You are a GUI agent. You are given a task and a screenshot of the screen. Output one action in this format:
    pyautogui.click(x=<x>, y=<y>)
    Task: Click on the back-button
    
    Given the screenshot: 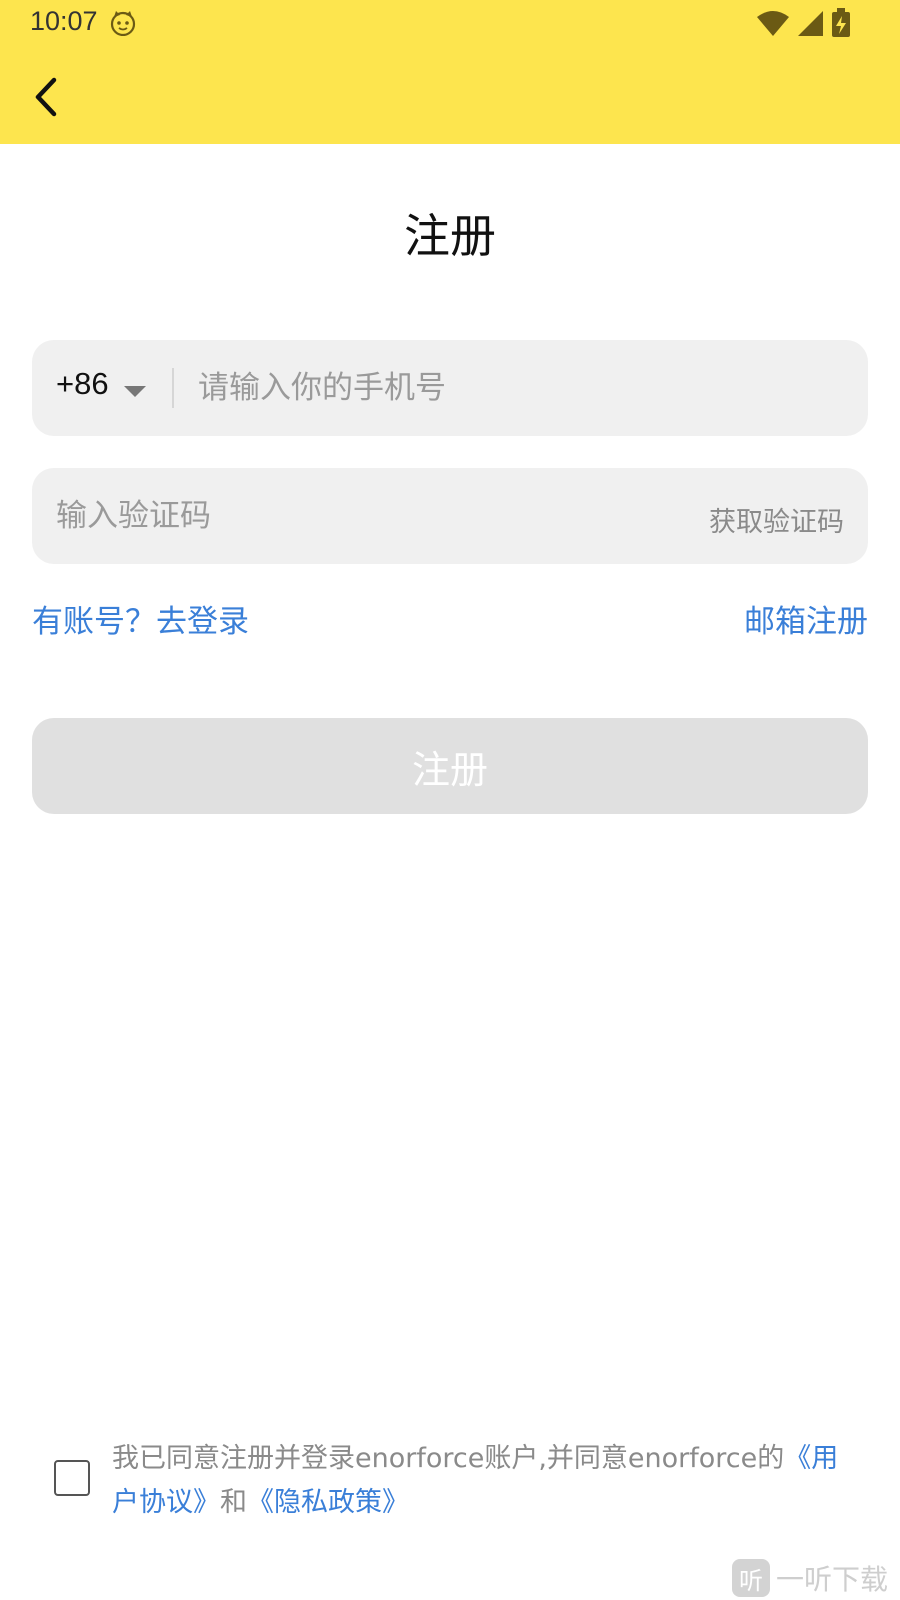 What is the action you would take?
    pyautogui.click(x=50, y=97)
    